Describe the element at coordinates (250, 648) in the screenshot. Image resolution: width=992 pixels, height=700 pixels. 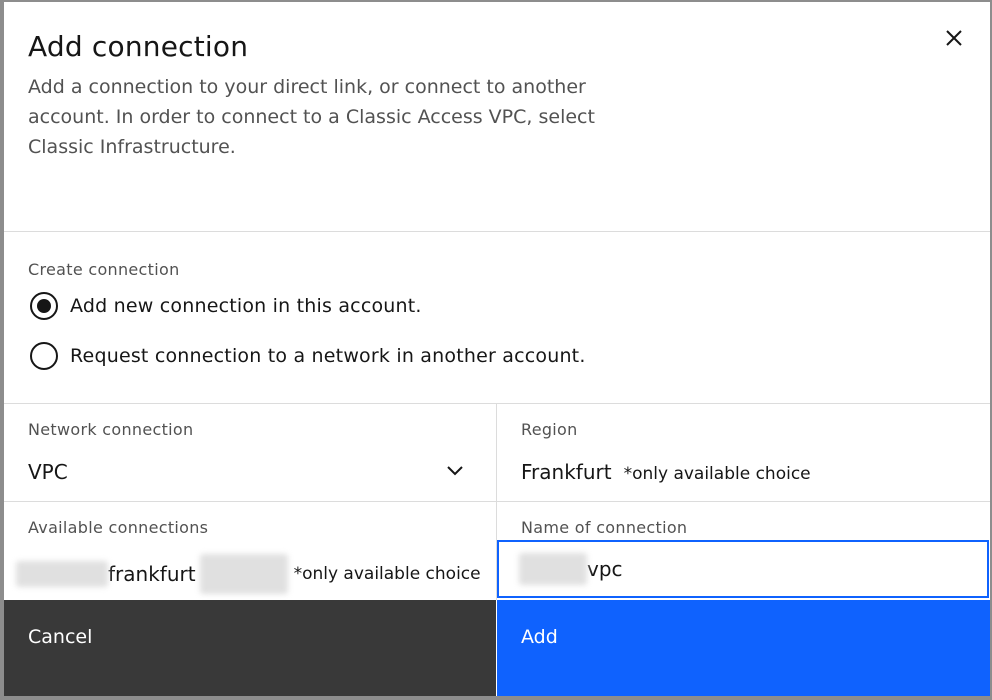
I see `cancel-button: Cancel` at that location.